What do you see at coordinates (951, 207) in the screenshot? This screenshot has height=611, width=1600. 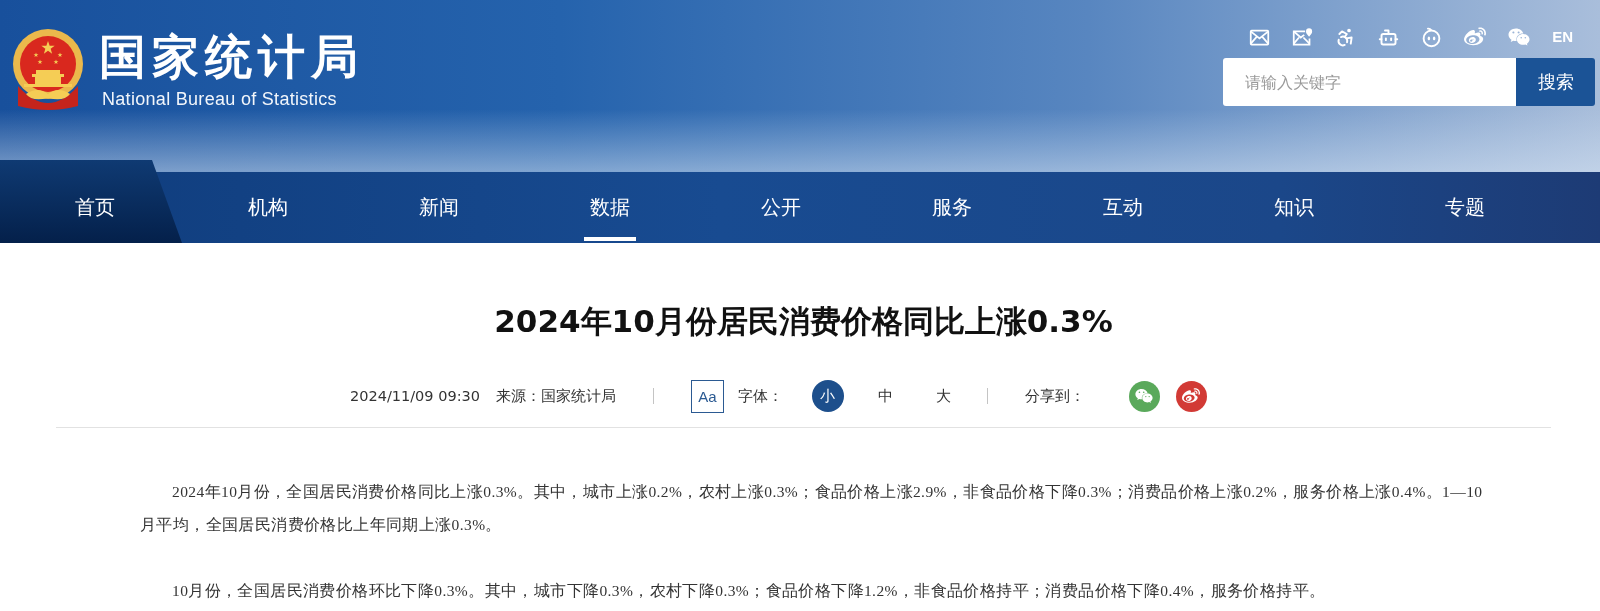 I see `nav-tab: 服务` at bounding box center [951, 207].